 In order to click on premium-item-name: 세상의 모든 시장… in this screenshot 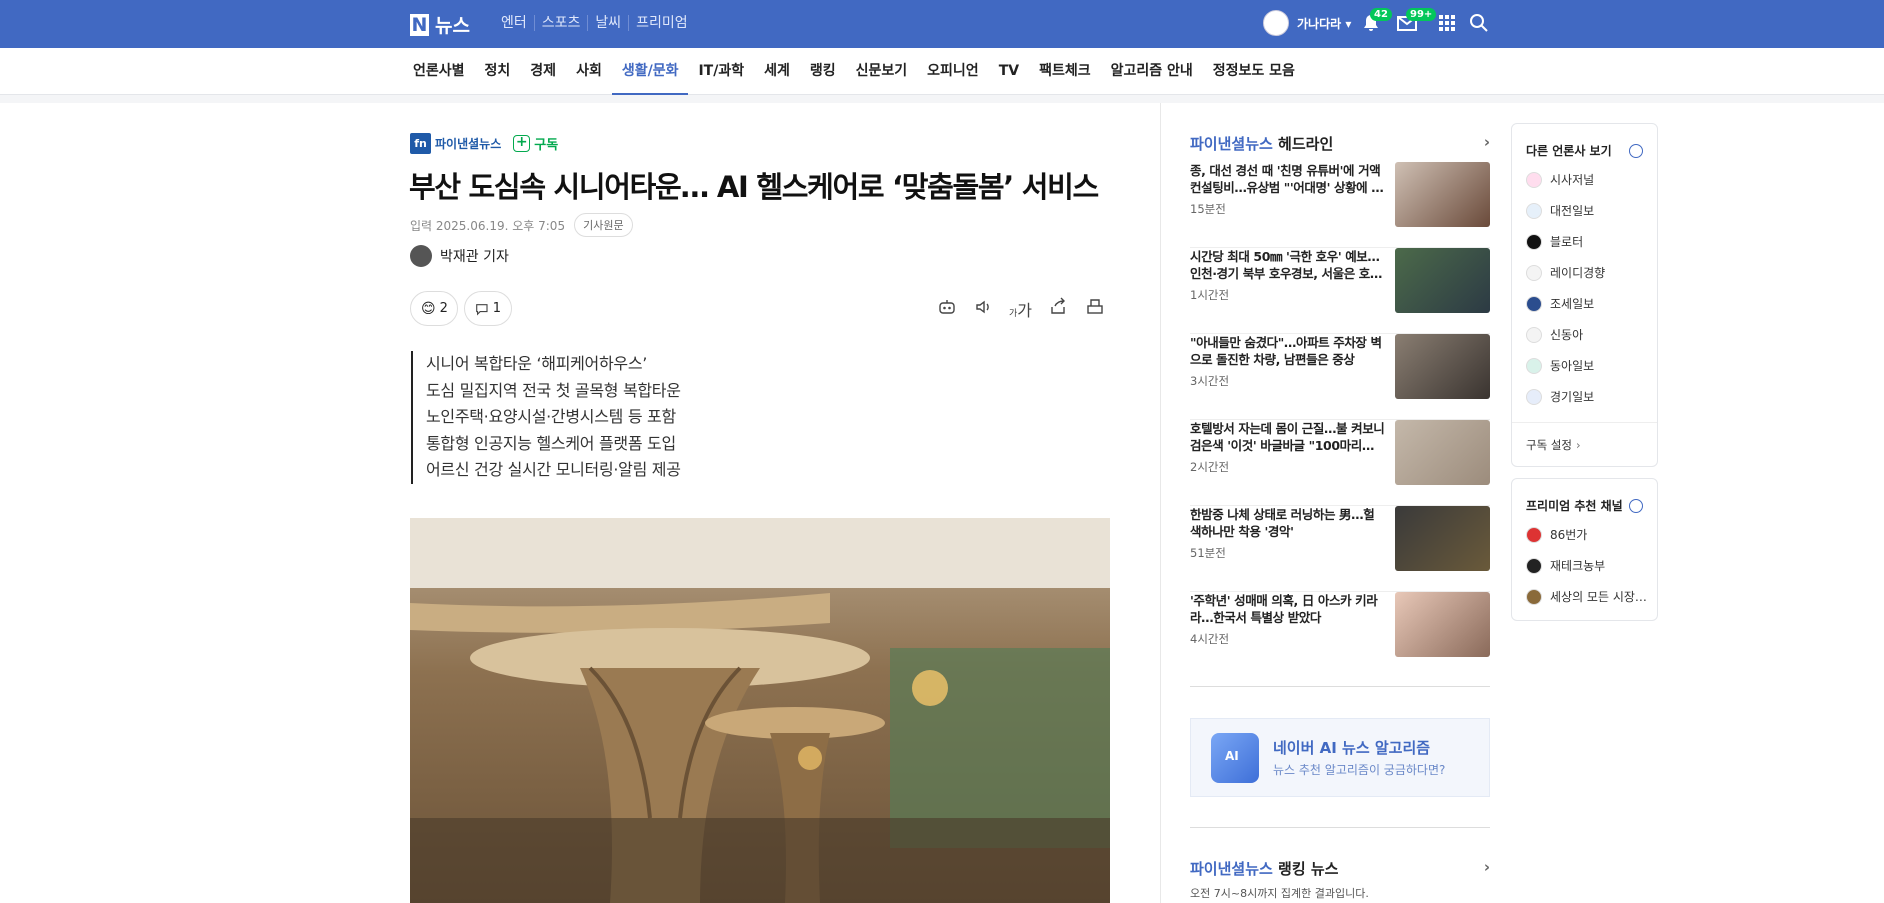, I will do `click(1598, 597)`.